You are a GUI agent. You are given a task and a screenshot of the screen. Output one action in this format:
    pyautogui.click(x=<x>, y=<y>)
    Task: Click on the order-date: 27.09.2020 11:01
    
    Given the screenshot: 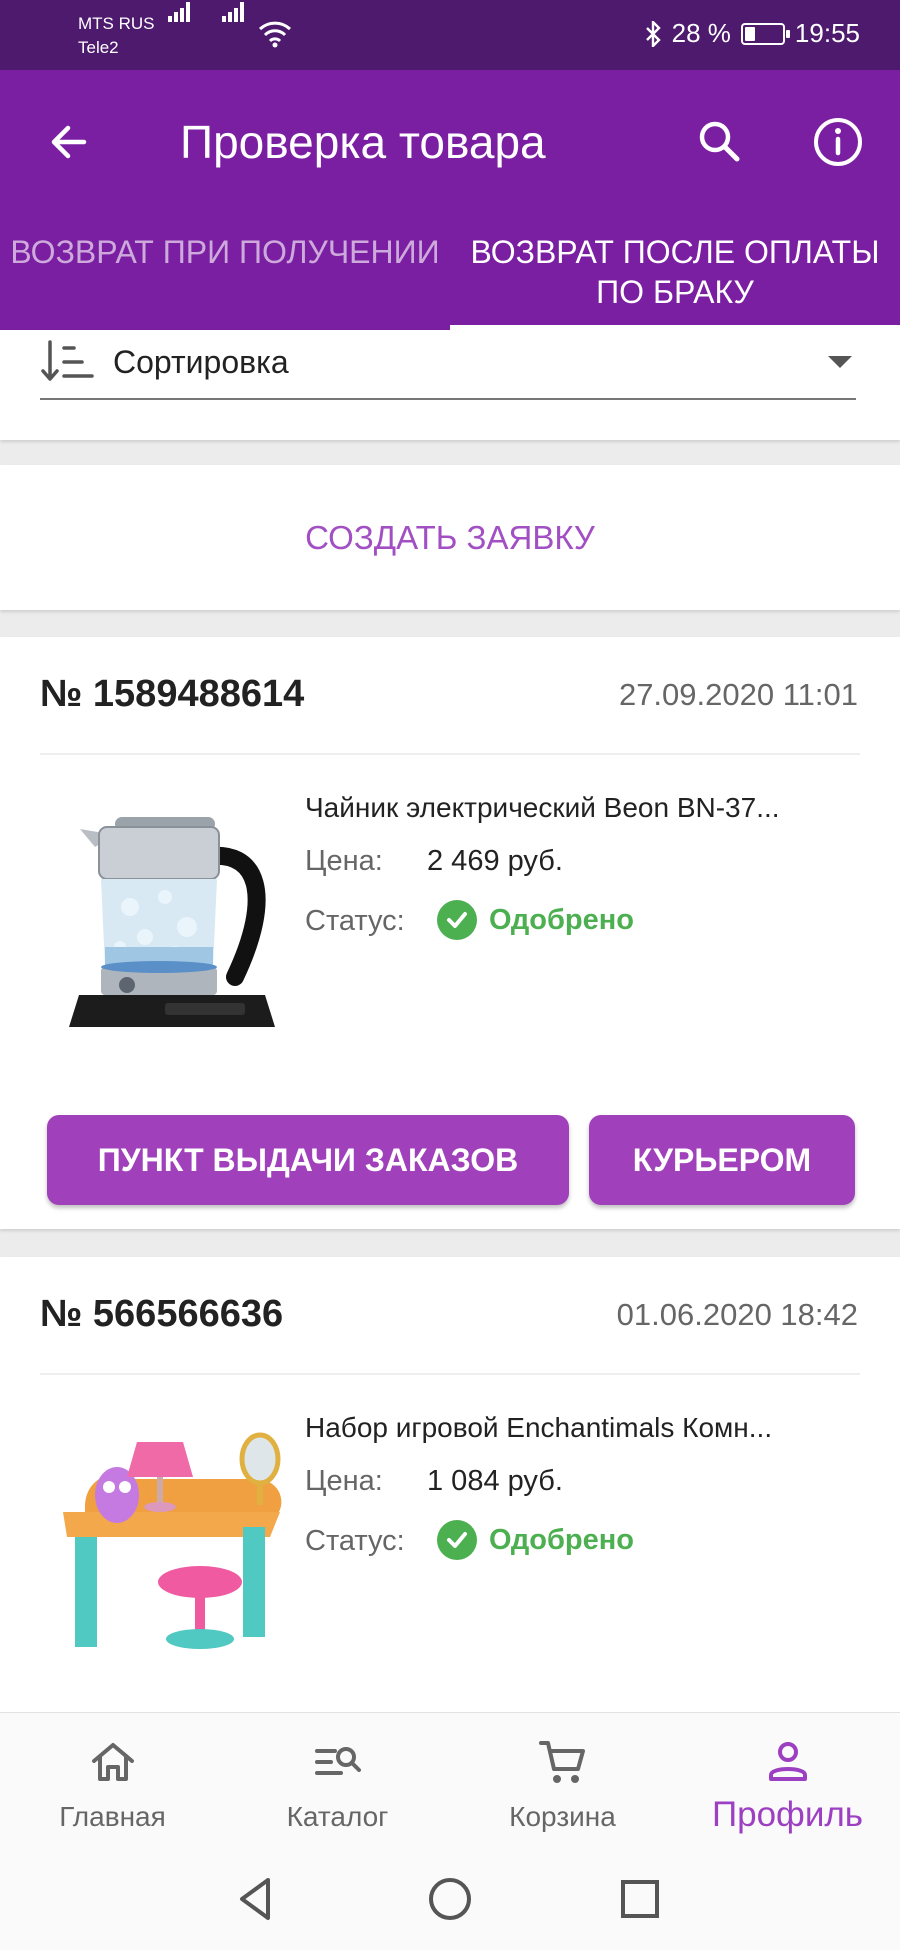 What is the action you would take?
    pyautogui.click(x=738, y=694)
    